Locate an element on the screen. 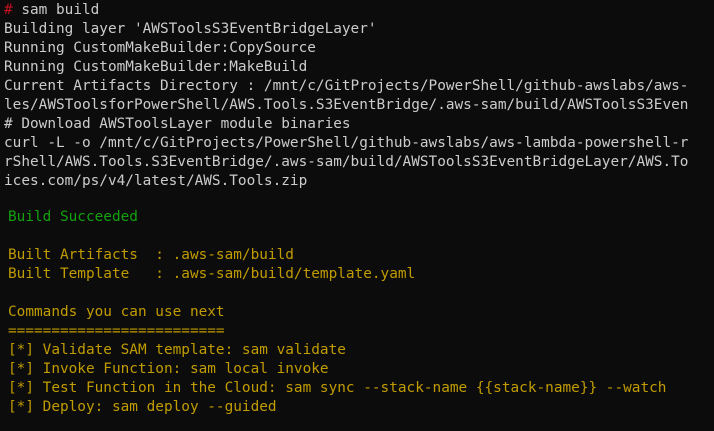 The width and height of the screenshot is (714, 431). build-status: Build Succeeded is located at coordinates (73, 217).